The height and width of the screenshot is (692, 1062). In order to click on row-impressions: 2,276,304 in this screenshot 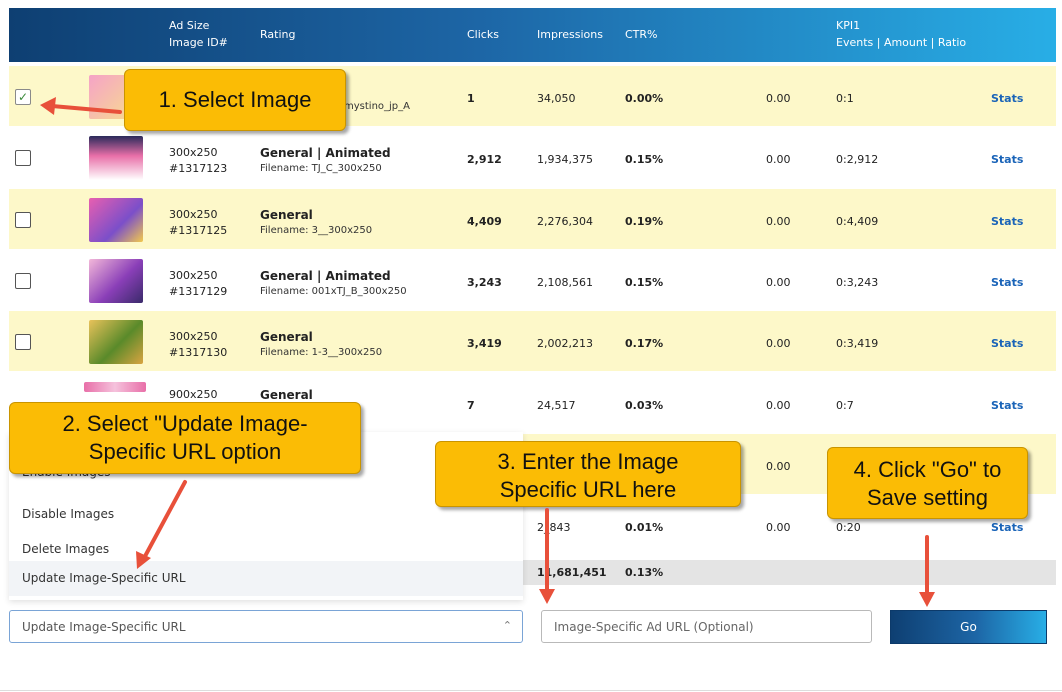, I will do `click(565, 221)`.